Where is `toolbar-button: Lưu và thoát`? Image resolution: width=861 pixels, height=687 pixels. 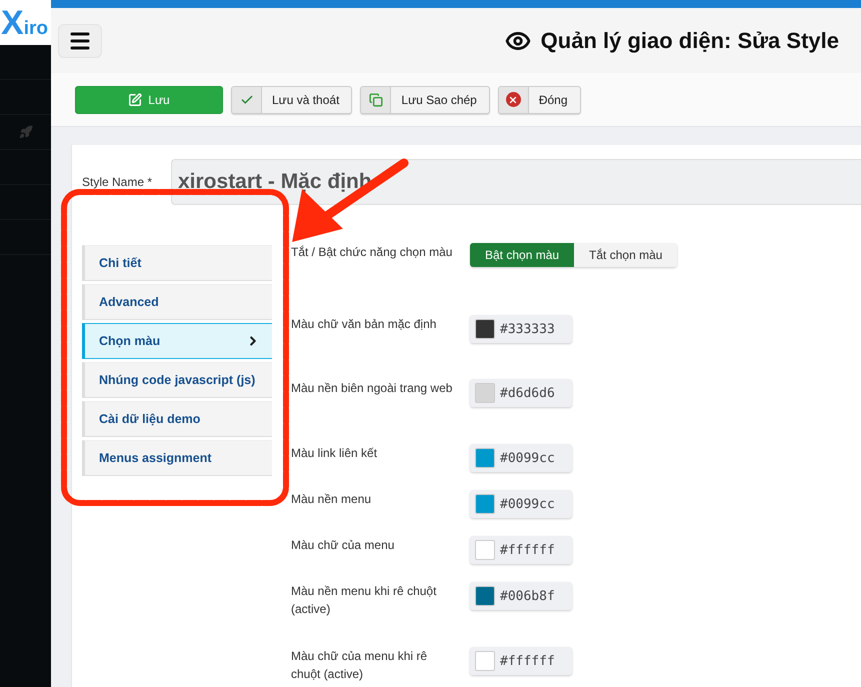 toolbar-button: Lưu và thoát is located at coordinates (291, 100).